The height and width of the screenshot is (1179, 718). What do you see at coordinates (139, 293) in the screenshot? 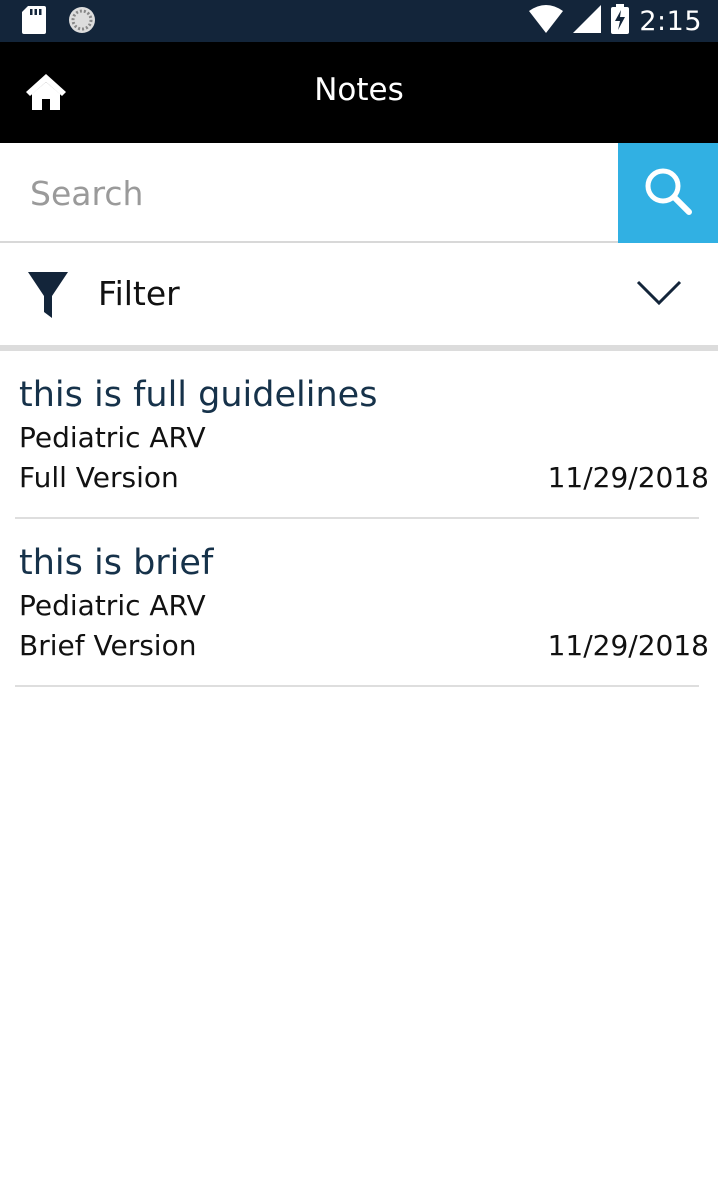
I see `filter-label: Filter` at bounding box center [139, 293].